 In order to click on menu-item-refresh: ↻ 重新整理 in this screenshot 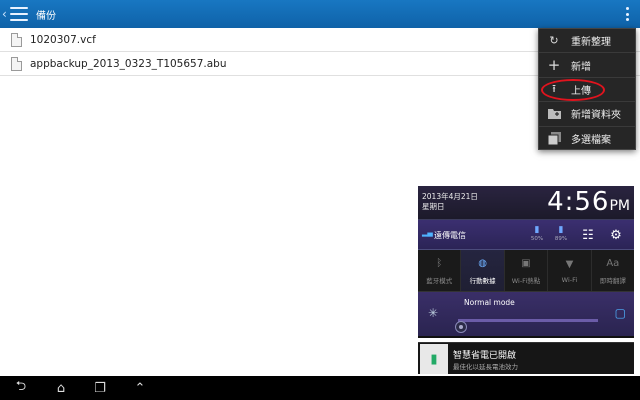, I will do `click(587, 41)`.